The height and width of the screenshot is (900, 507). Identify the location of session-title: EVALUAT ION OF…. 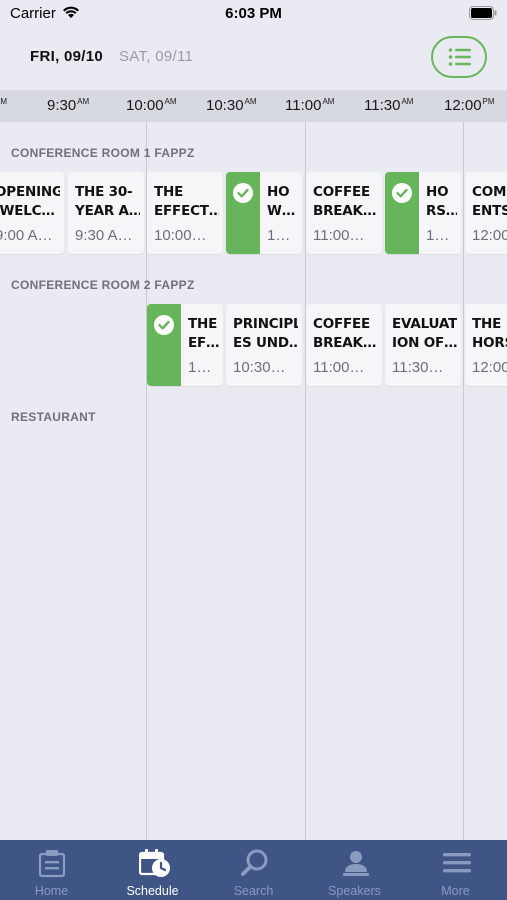
(424, 333).